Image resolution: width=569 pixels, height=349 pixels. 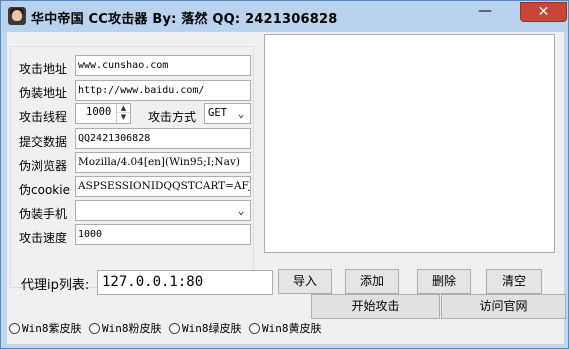 I want to click on skin-label: Win8粉皮肤, so click(x=132, y=328).